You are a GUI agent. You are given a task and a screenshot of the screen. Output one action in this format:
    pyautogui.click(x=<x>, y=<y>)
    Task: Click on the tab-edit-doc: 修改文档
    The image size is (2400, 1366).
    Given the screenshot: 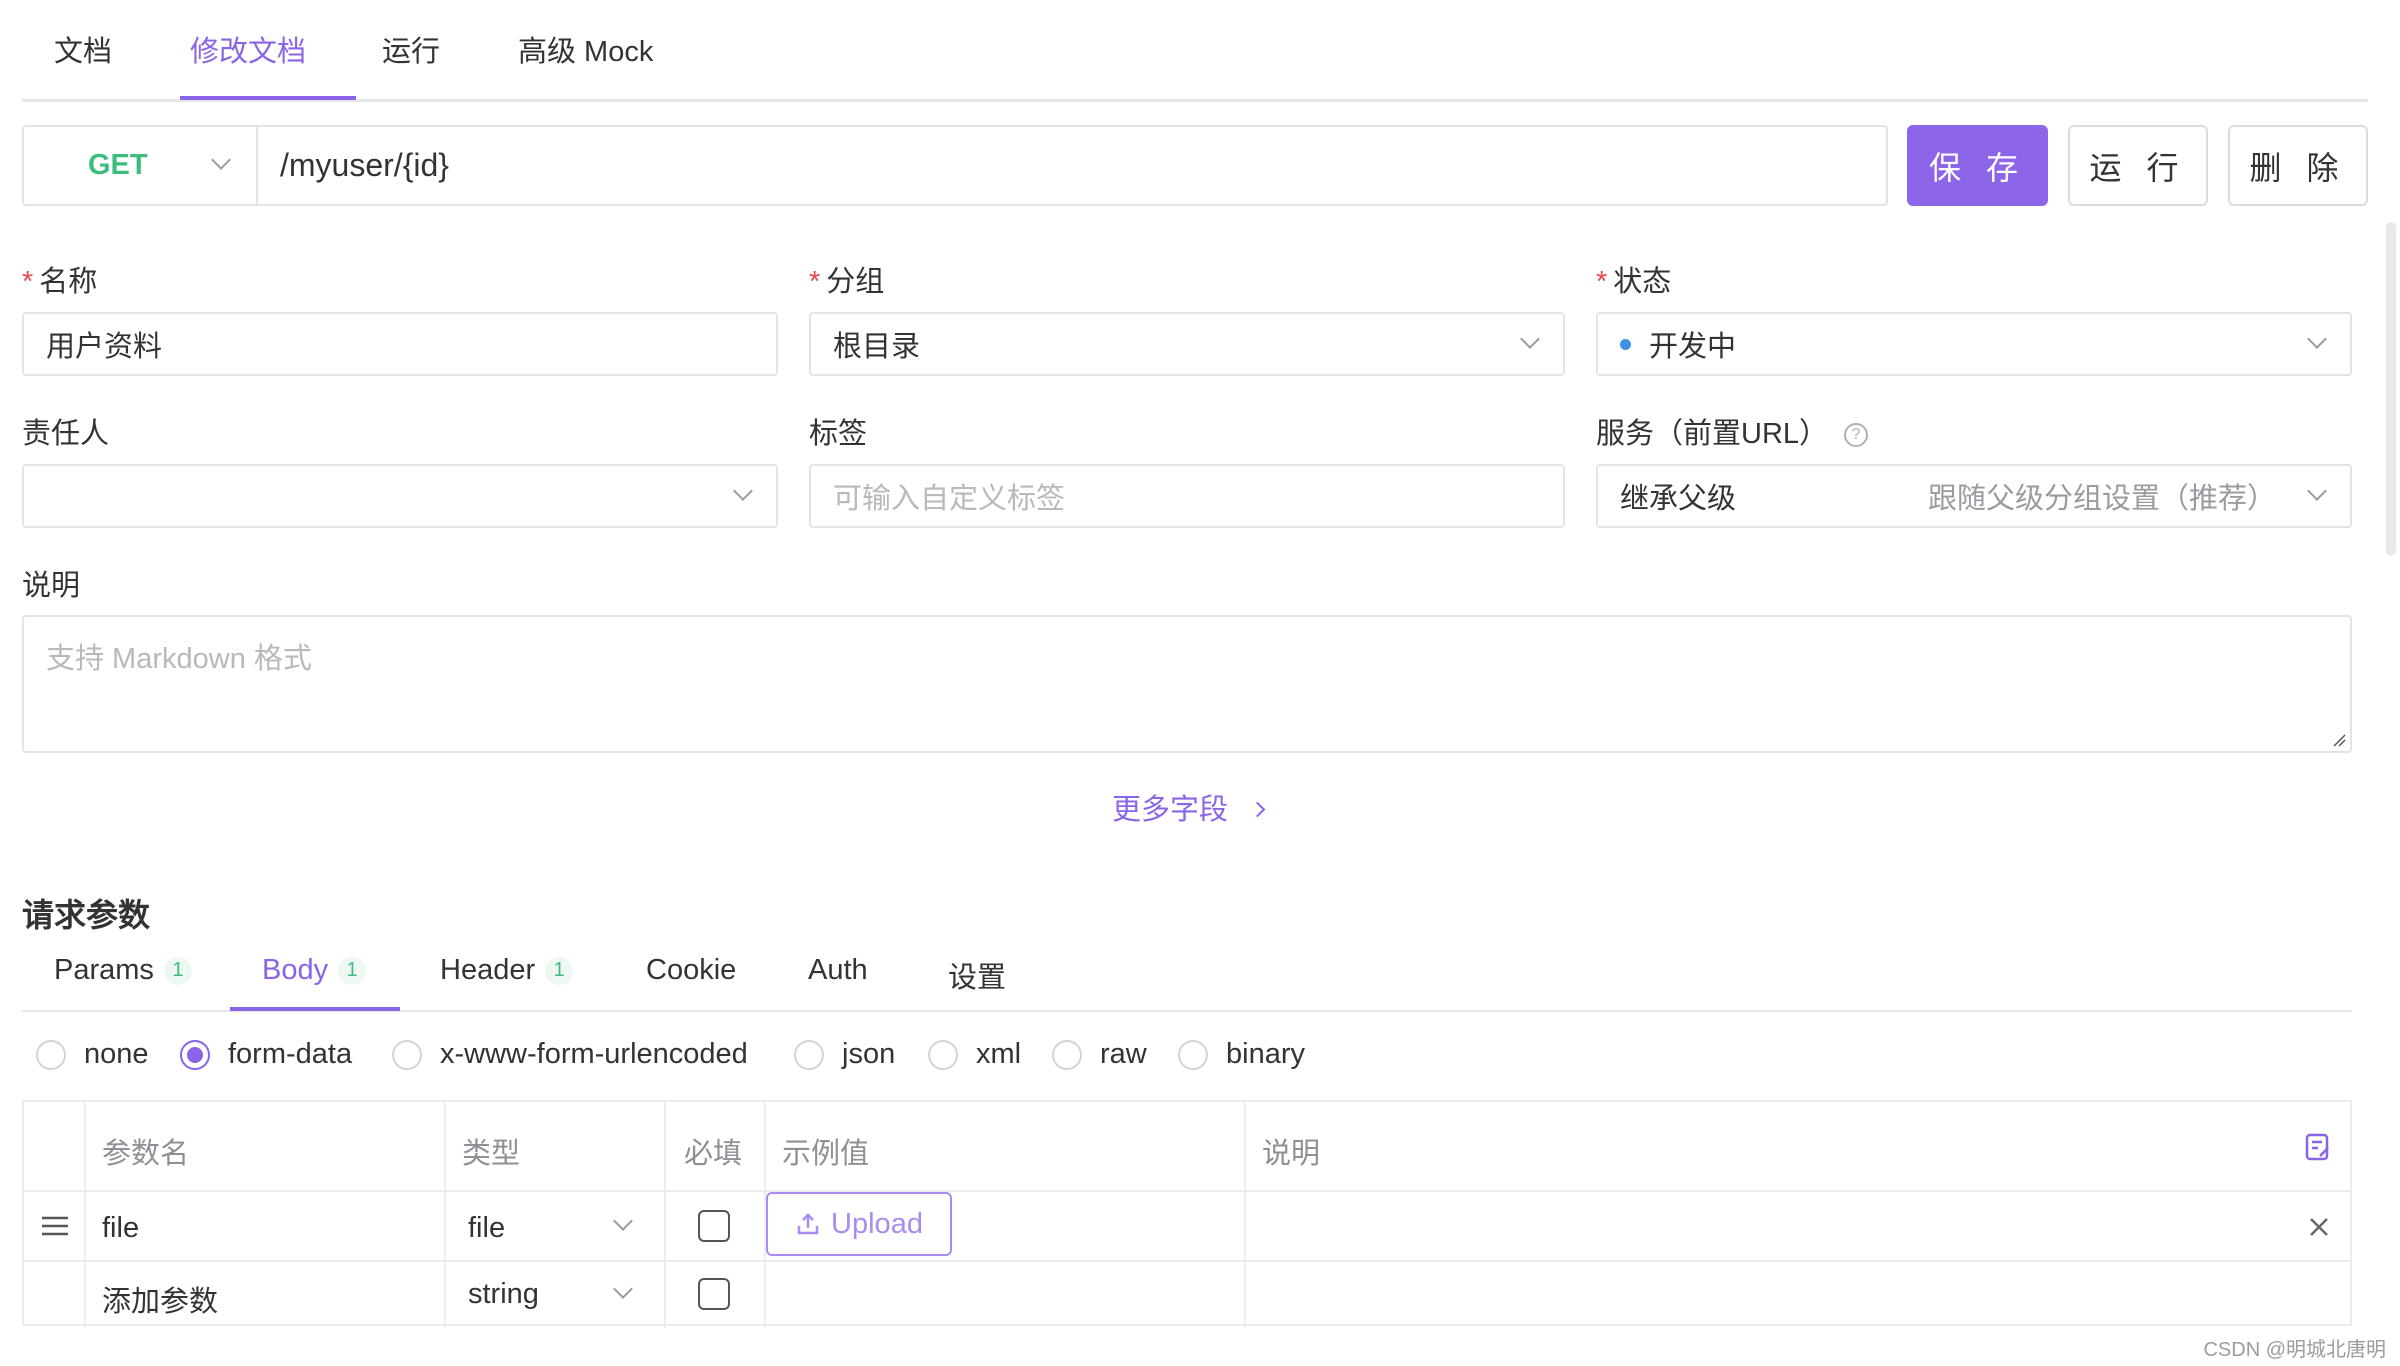 What is the action you would take?
    pyautogui.click(x=248, y=49)
    